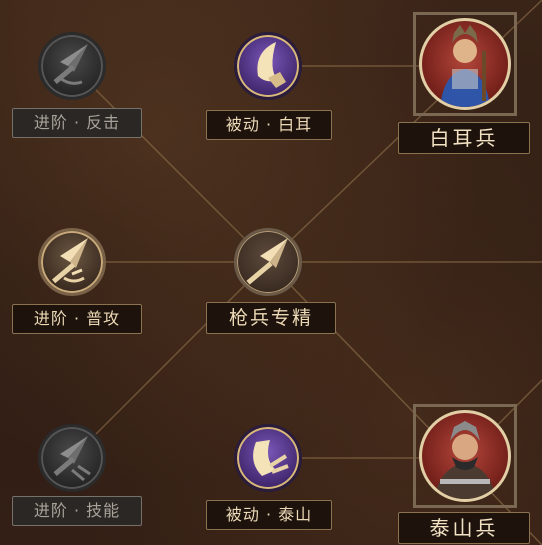 The width and height of the screenshot is (542, 545). What do you see at coordinates (464, 138) in the screenshot?
I see `baier-soldier-label: 白耳兵` at bounding box center [464, 138].